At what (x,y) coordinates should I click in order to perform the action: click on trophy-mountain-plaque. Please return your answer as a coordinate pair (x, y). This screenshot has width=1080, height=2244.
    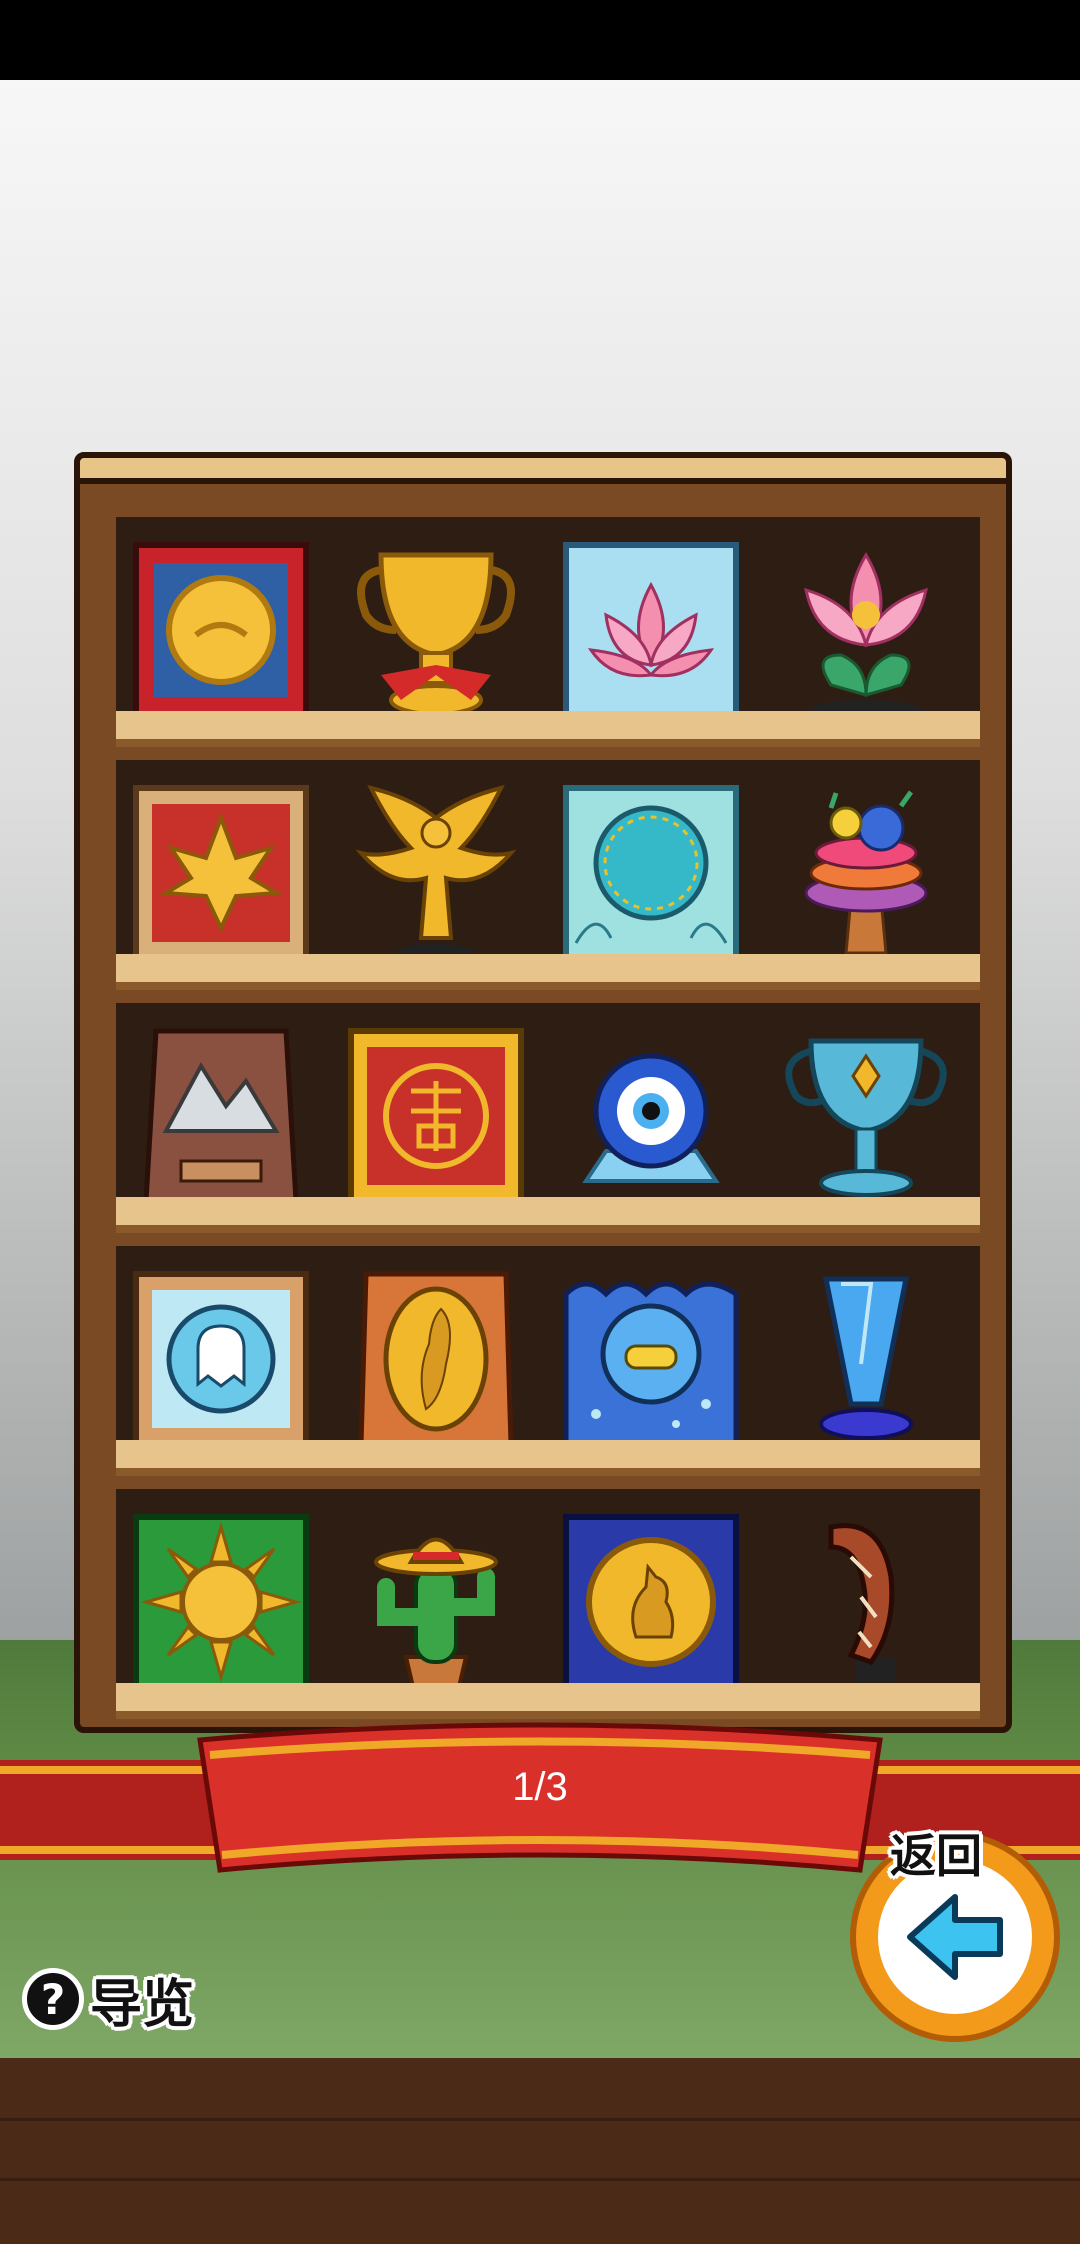
    Looking at the image, I should click on (221, 1116).